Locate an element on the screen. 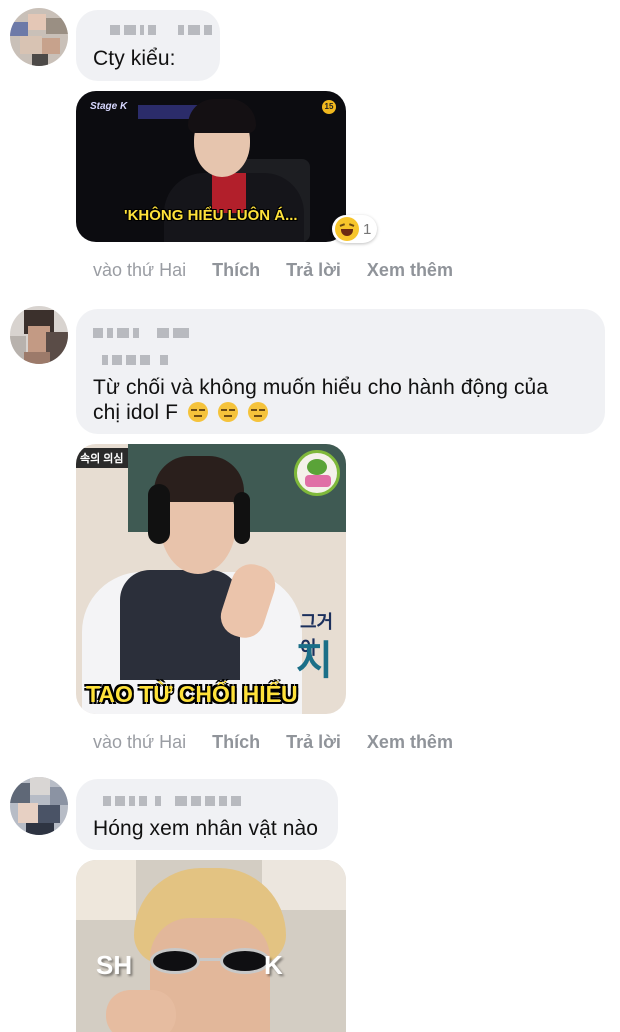  reaction-count: 1 is located at coordinates (367, 229).